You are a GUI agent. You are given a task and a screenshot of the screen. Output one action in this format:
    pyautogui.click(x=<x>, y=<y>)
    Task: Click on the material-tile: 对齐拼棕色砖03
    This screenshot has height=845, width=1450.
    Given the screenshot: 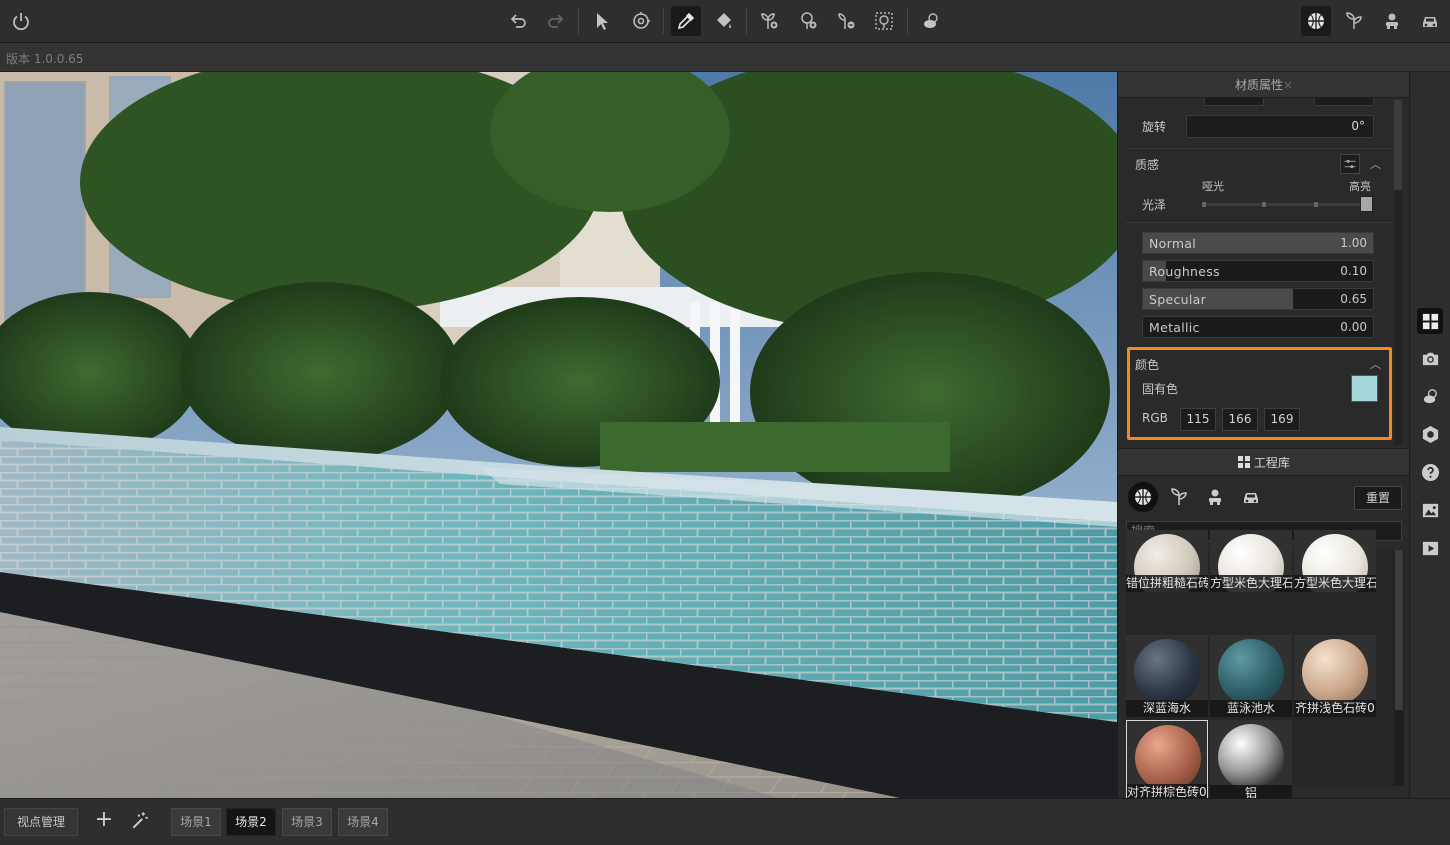 What is the action you would take?
    pyautogui.click(x=1167, y=761)
    